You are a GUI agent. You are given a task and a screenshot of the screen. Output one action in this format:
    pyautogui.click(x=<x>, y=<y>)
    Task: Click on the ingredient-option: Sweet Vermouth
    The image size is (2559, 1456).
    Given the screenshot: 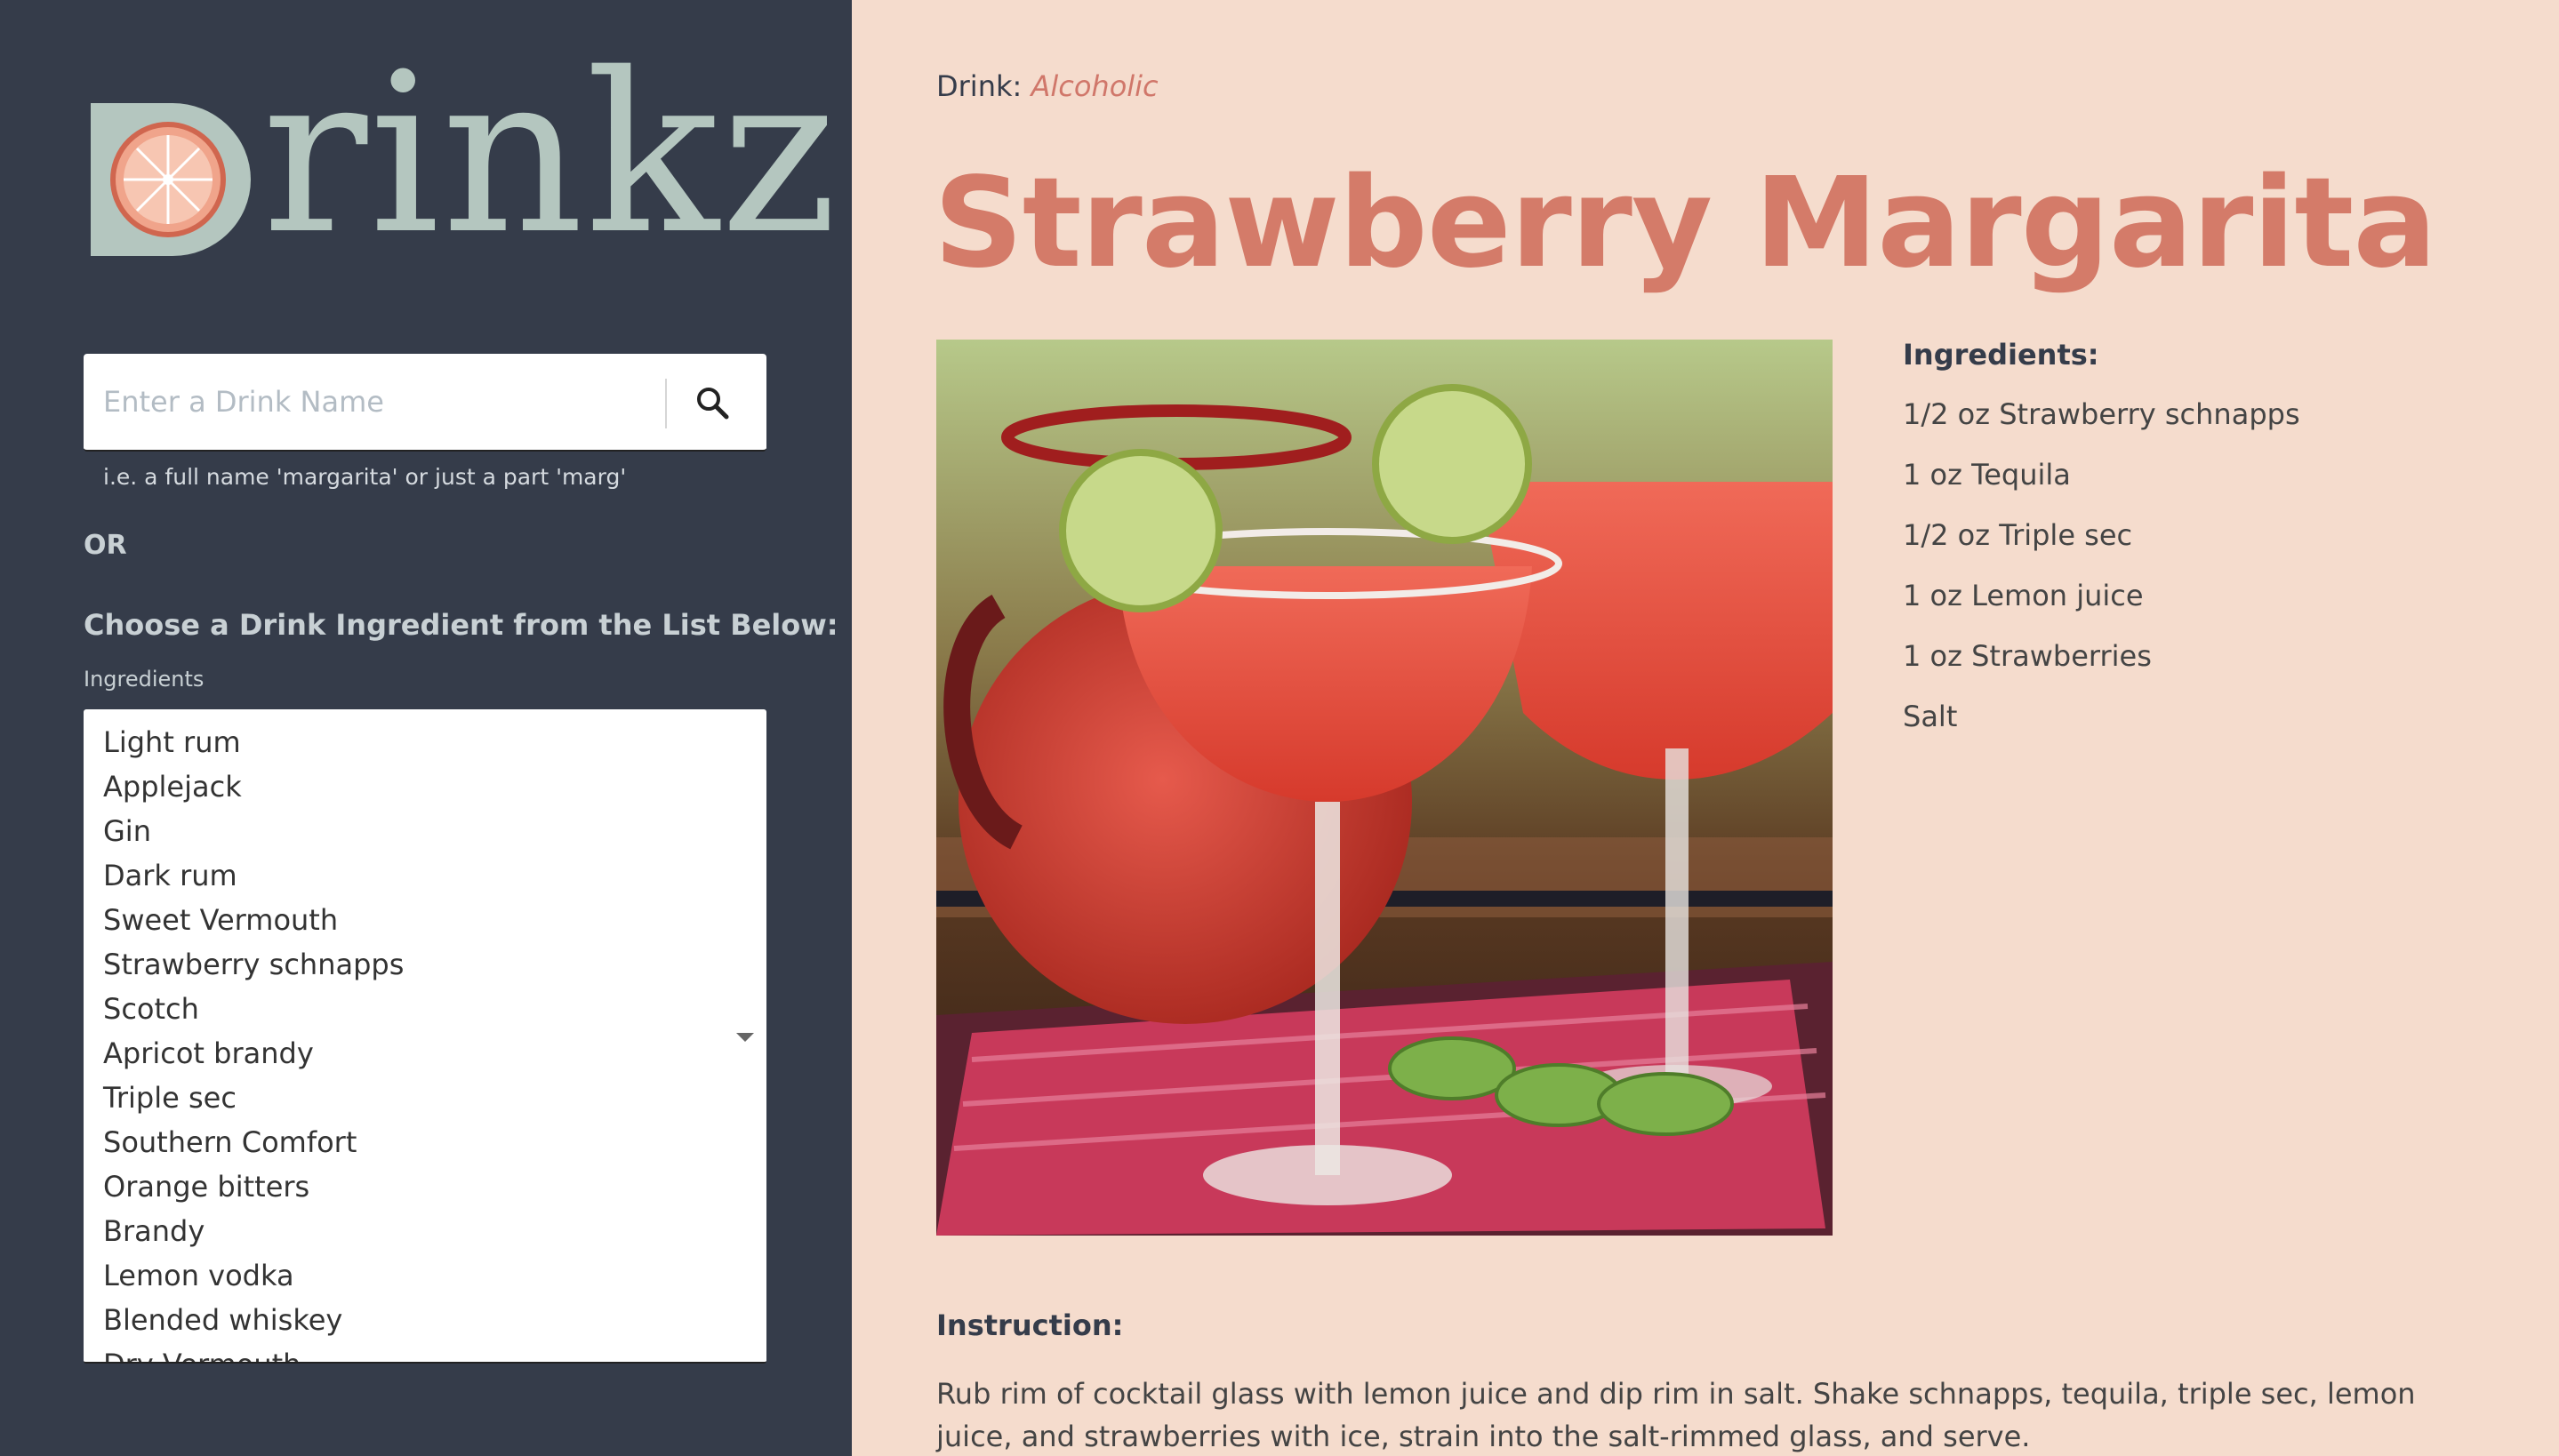 What is the action you would take?
    pyautogui.click(x=425, y=920)
    